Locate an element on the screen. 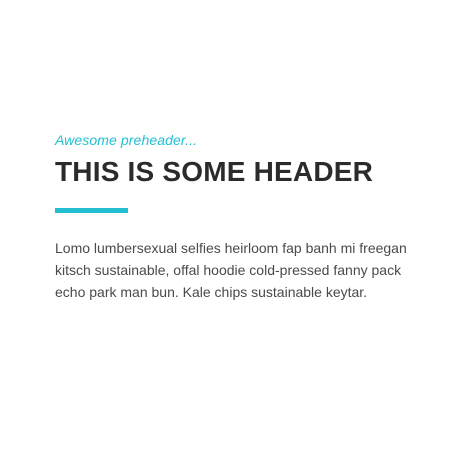 The height and width of the screenshot is (460, 460). accent-divider is located at coordinates (91, 210).